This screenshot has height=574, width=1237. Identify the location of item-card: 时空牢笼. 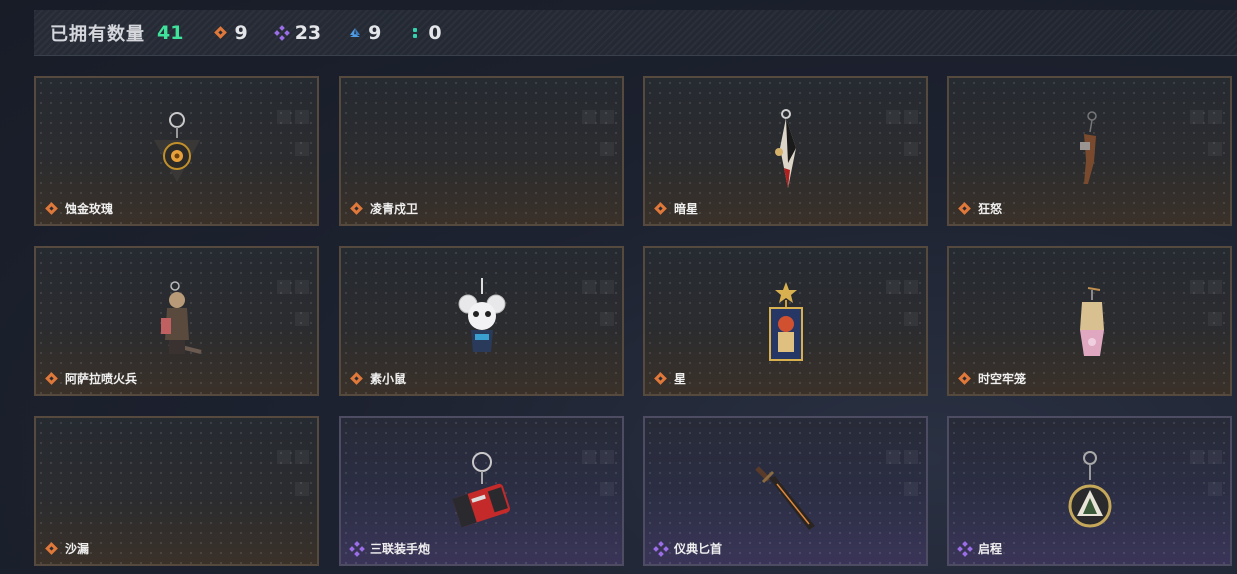
(1089, 321).